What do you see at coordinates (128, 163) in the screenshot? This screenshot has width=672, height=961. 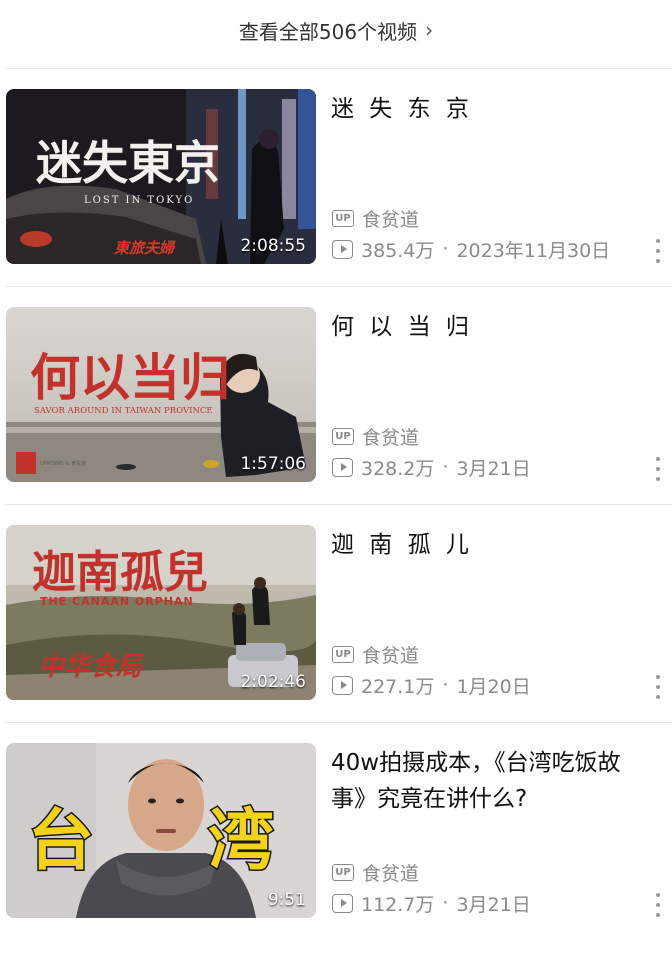 I see `thumb-title-text: 迷失東京` at bounding box center [128, 163].